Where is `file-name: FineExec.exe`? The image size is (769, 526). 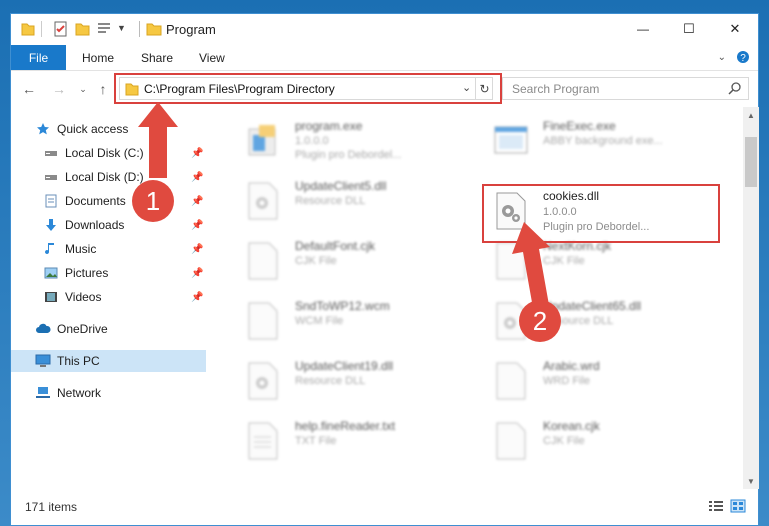
file-name: FineExec.exe is located at coordinates (579, 126).